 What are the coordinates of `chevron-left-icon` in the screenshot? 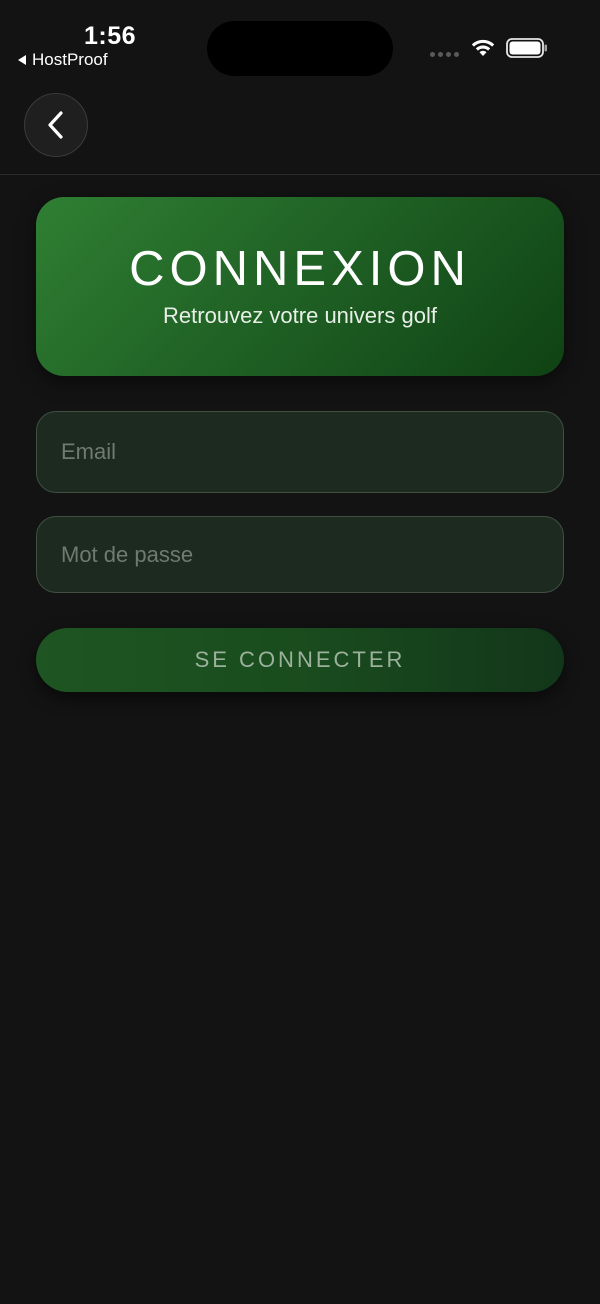 It's located at (55, 125).